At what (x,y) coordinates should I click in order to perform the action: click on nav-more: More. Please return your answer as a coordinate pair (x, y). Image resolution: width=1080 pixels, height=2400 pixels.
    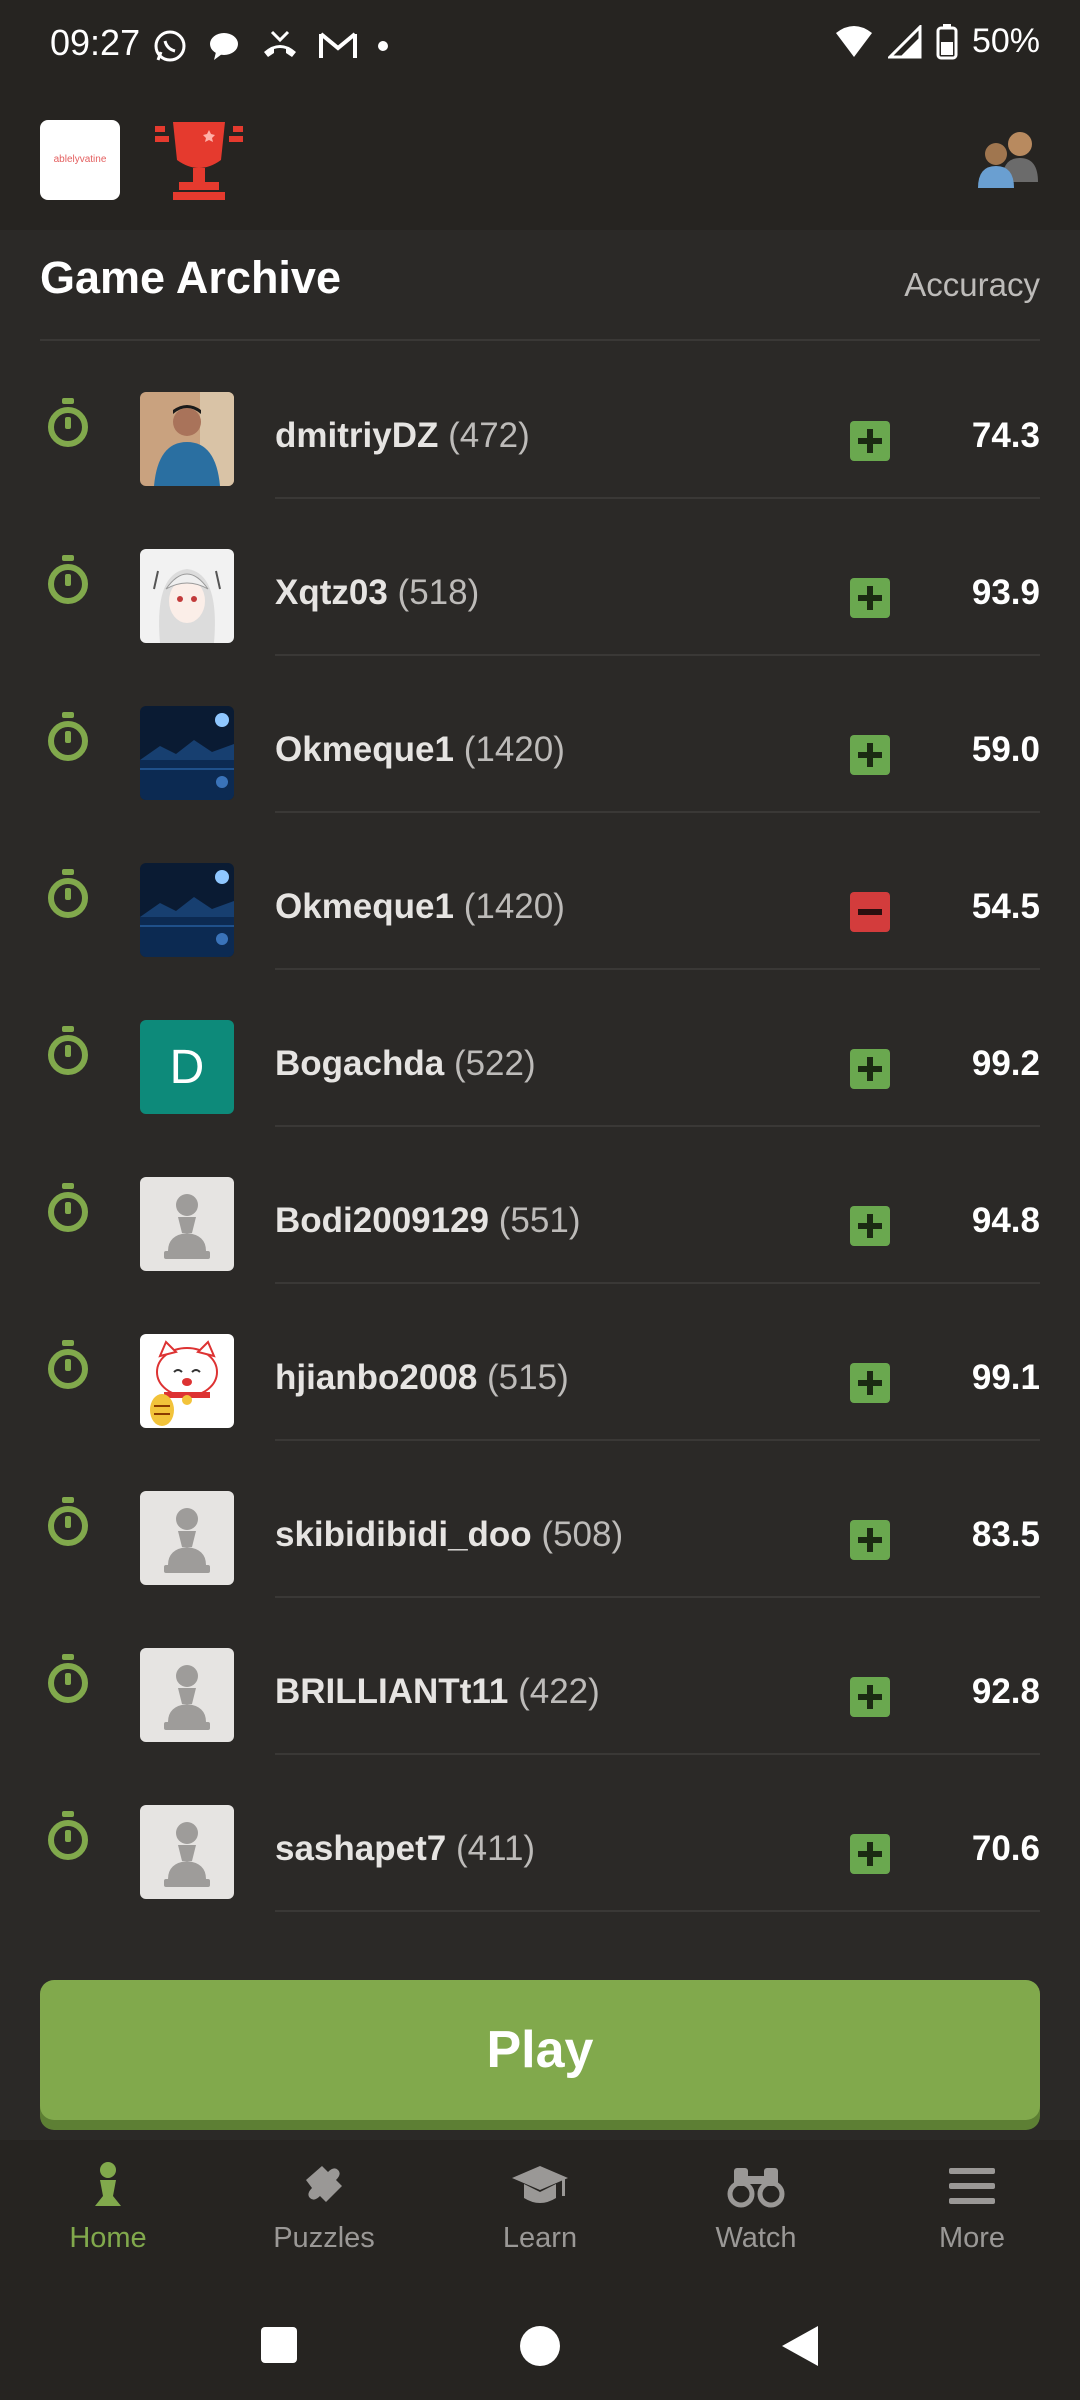
    Looking at the image, I should click on (972, 2220).